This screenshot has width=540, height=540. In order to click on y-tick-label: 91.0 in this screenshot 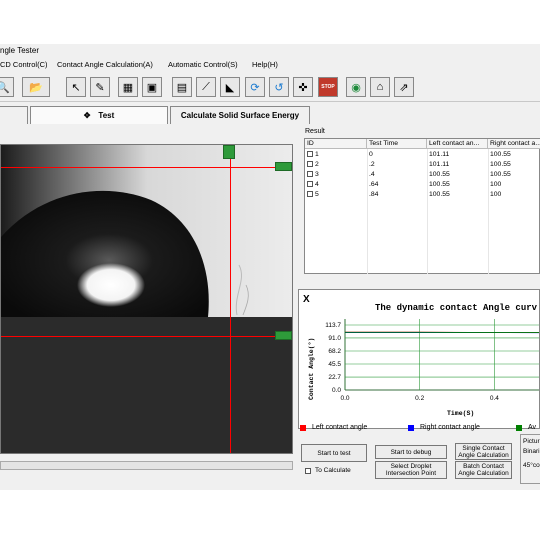, I will do `click(334, 338)`.